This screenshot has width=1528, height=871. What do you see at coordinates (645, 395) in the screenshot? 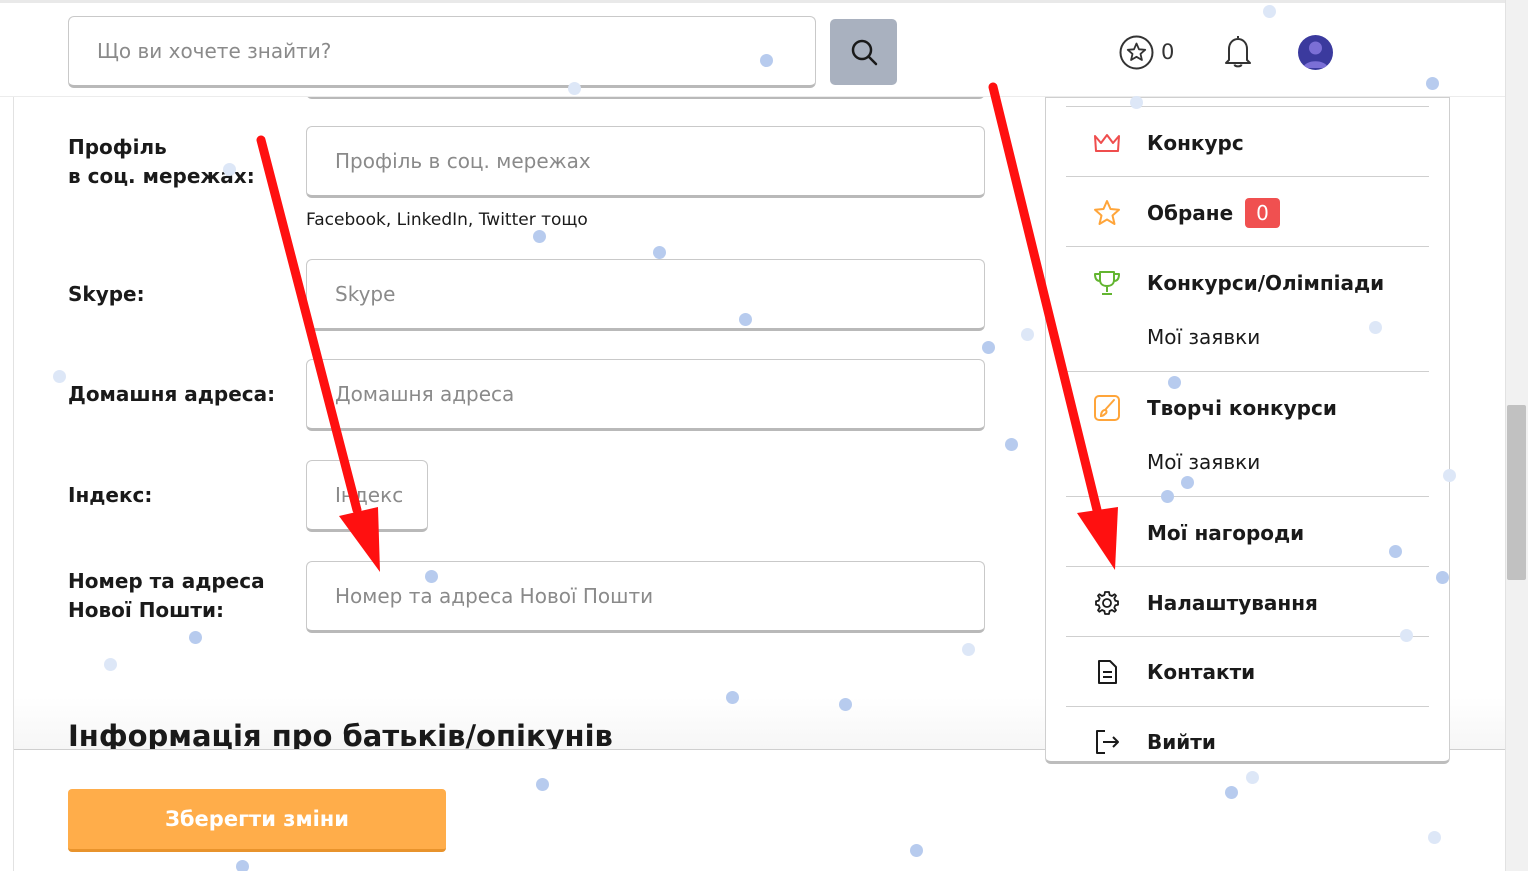
I see `home-address-input` at bounding box center [645, 395].